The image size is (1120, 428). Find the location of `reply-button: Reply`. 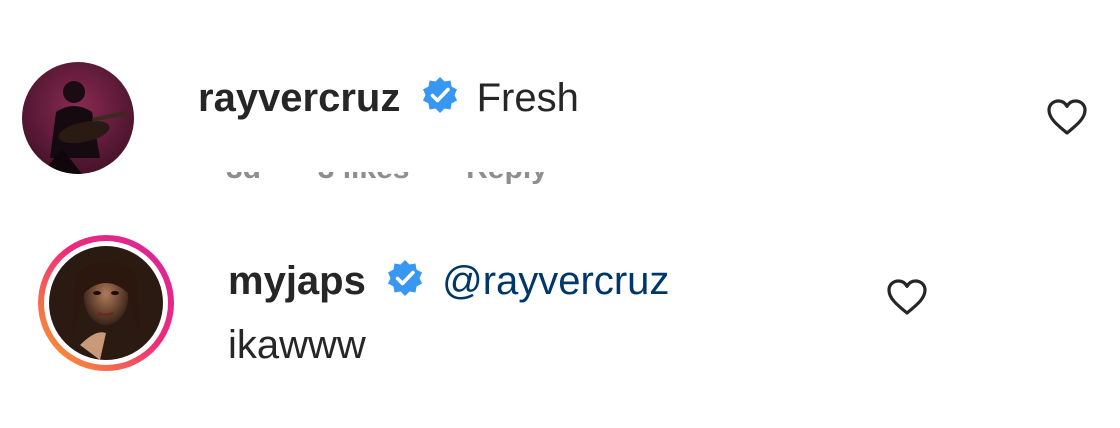

reply-button: Reply is located at coordinates (507, 178).